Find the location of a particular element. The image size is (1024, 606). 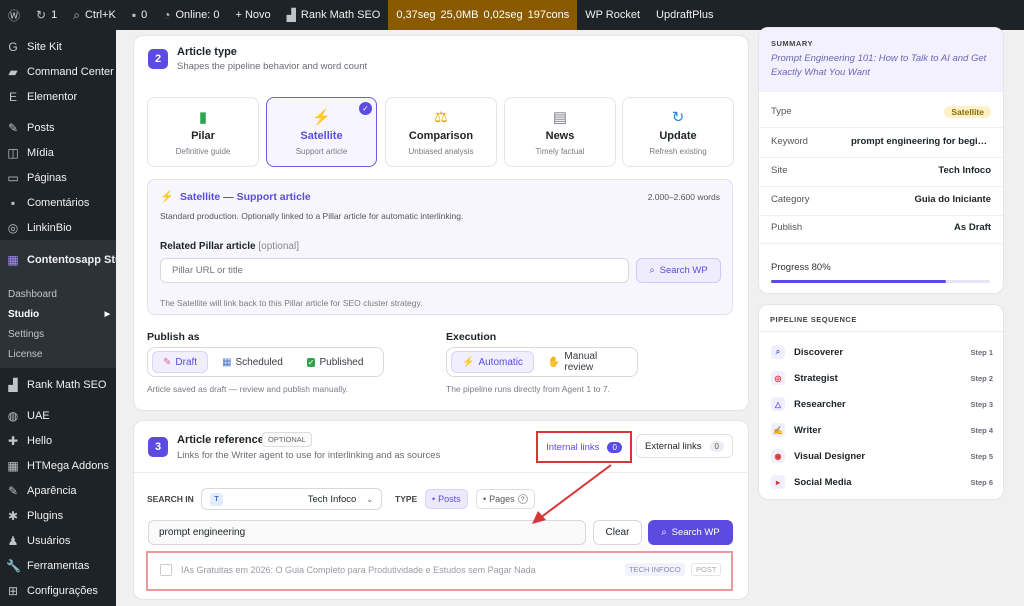

related-label-text: Related Pillar article is located at coordinates (208, 246).